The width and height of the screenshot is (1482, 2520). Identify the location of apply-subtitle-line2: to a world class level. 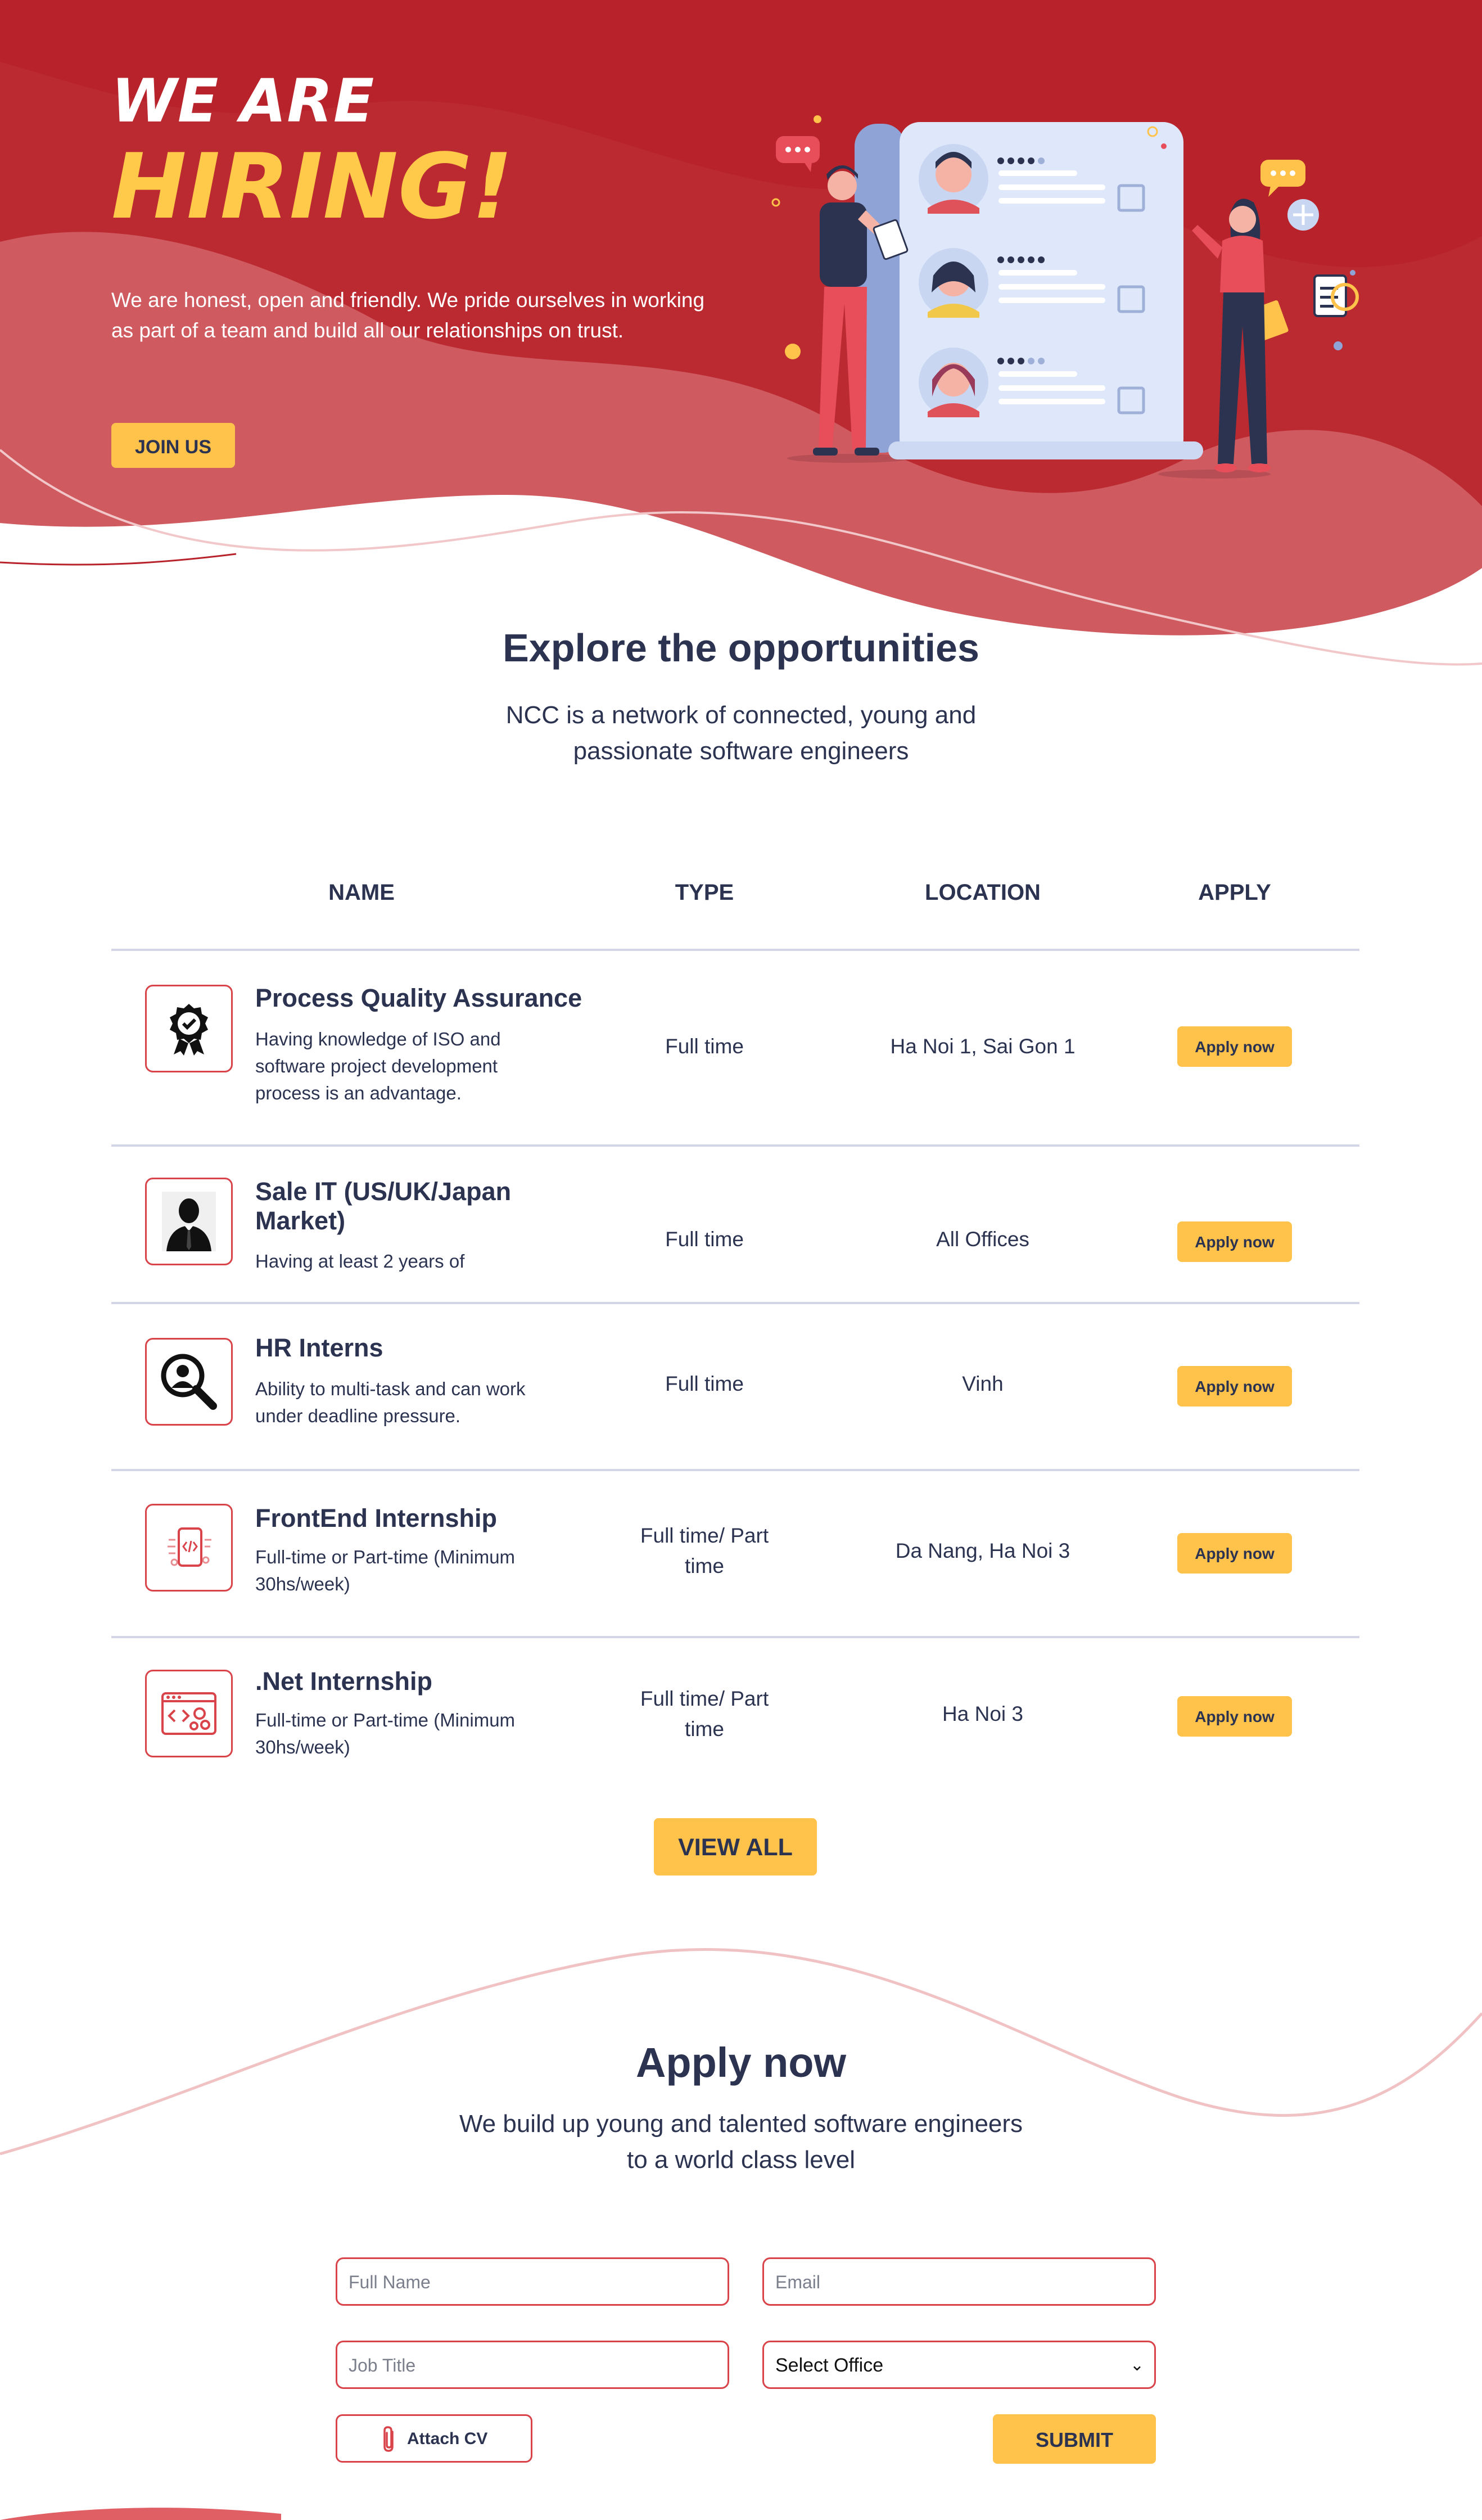
(741, 2160).